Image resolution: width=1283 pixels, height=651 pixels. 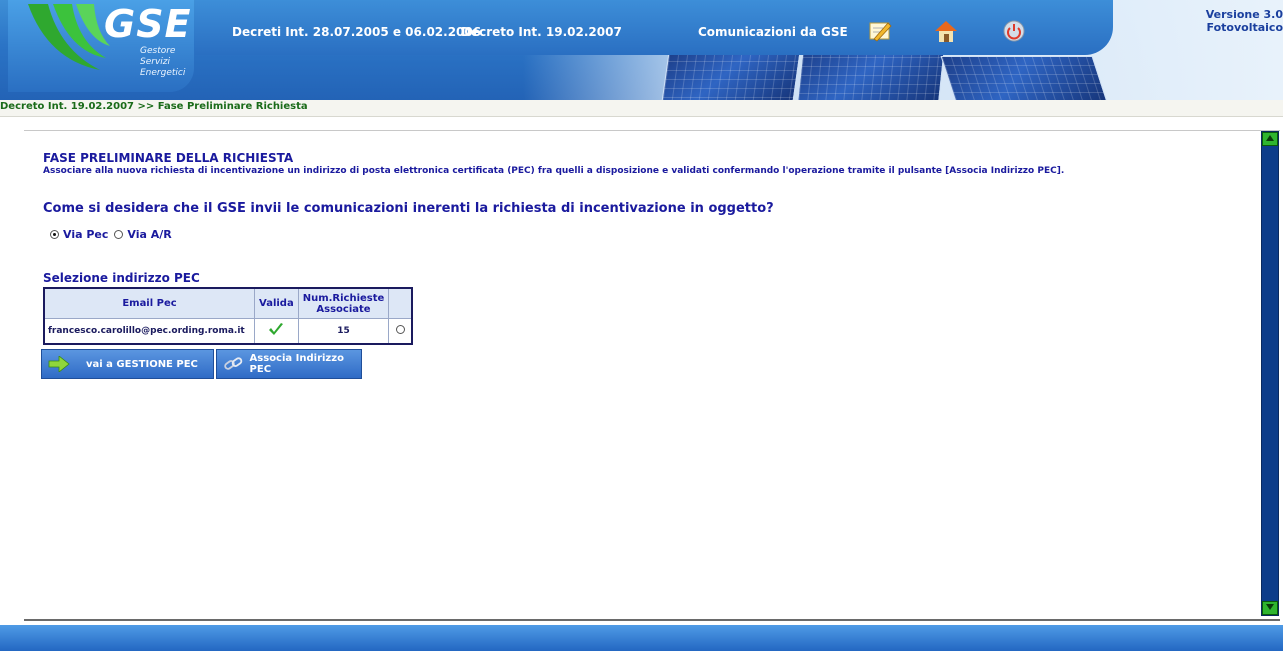 What do you see at coordinates (163, 73) in the screenshot?
I see `logo-sub-line: Energetici` at bounding box center [163, 73].